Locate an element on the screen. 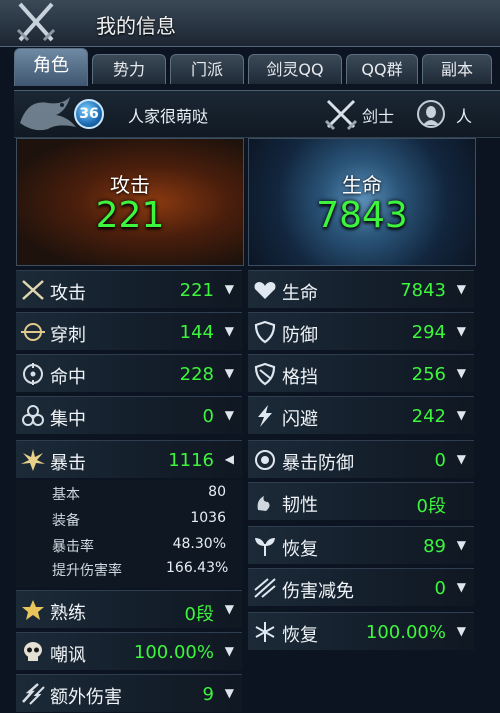  attack-summary-label: 攻击 is located at coordinates (130, 185).